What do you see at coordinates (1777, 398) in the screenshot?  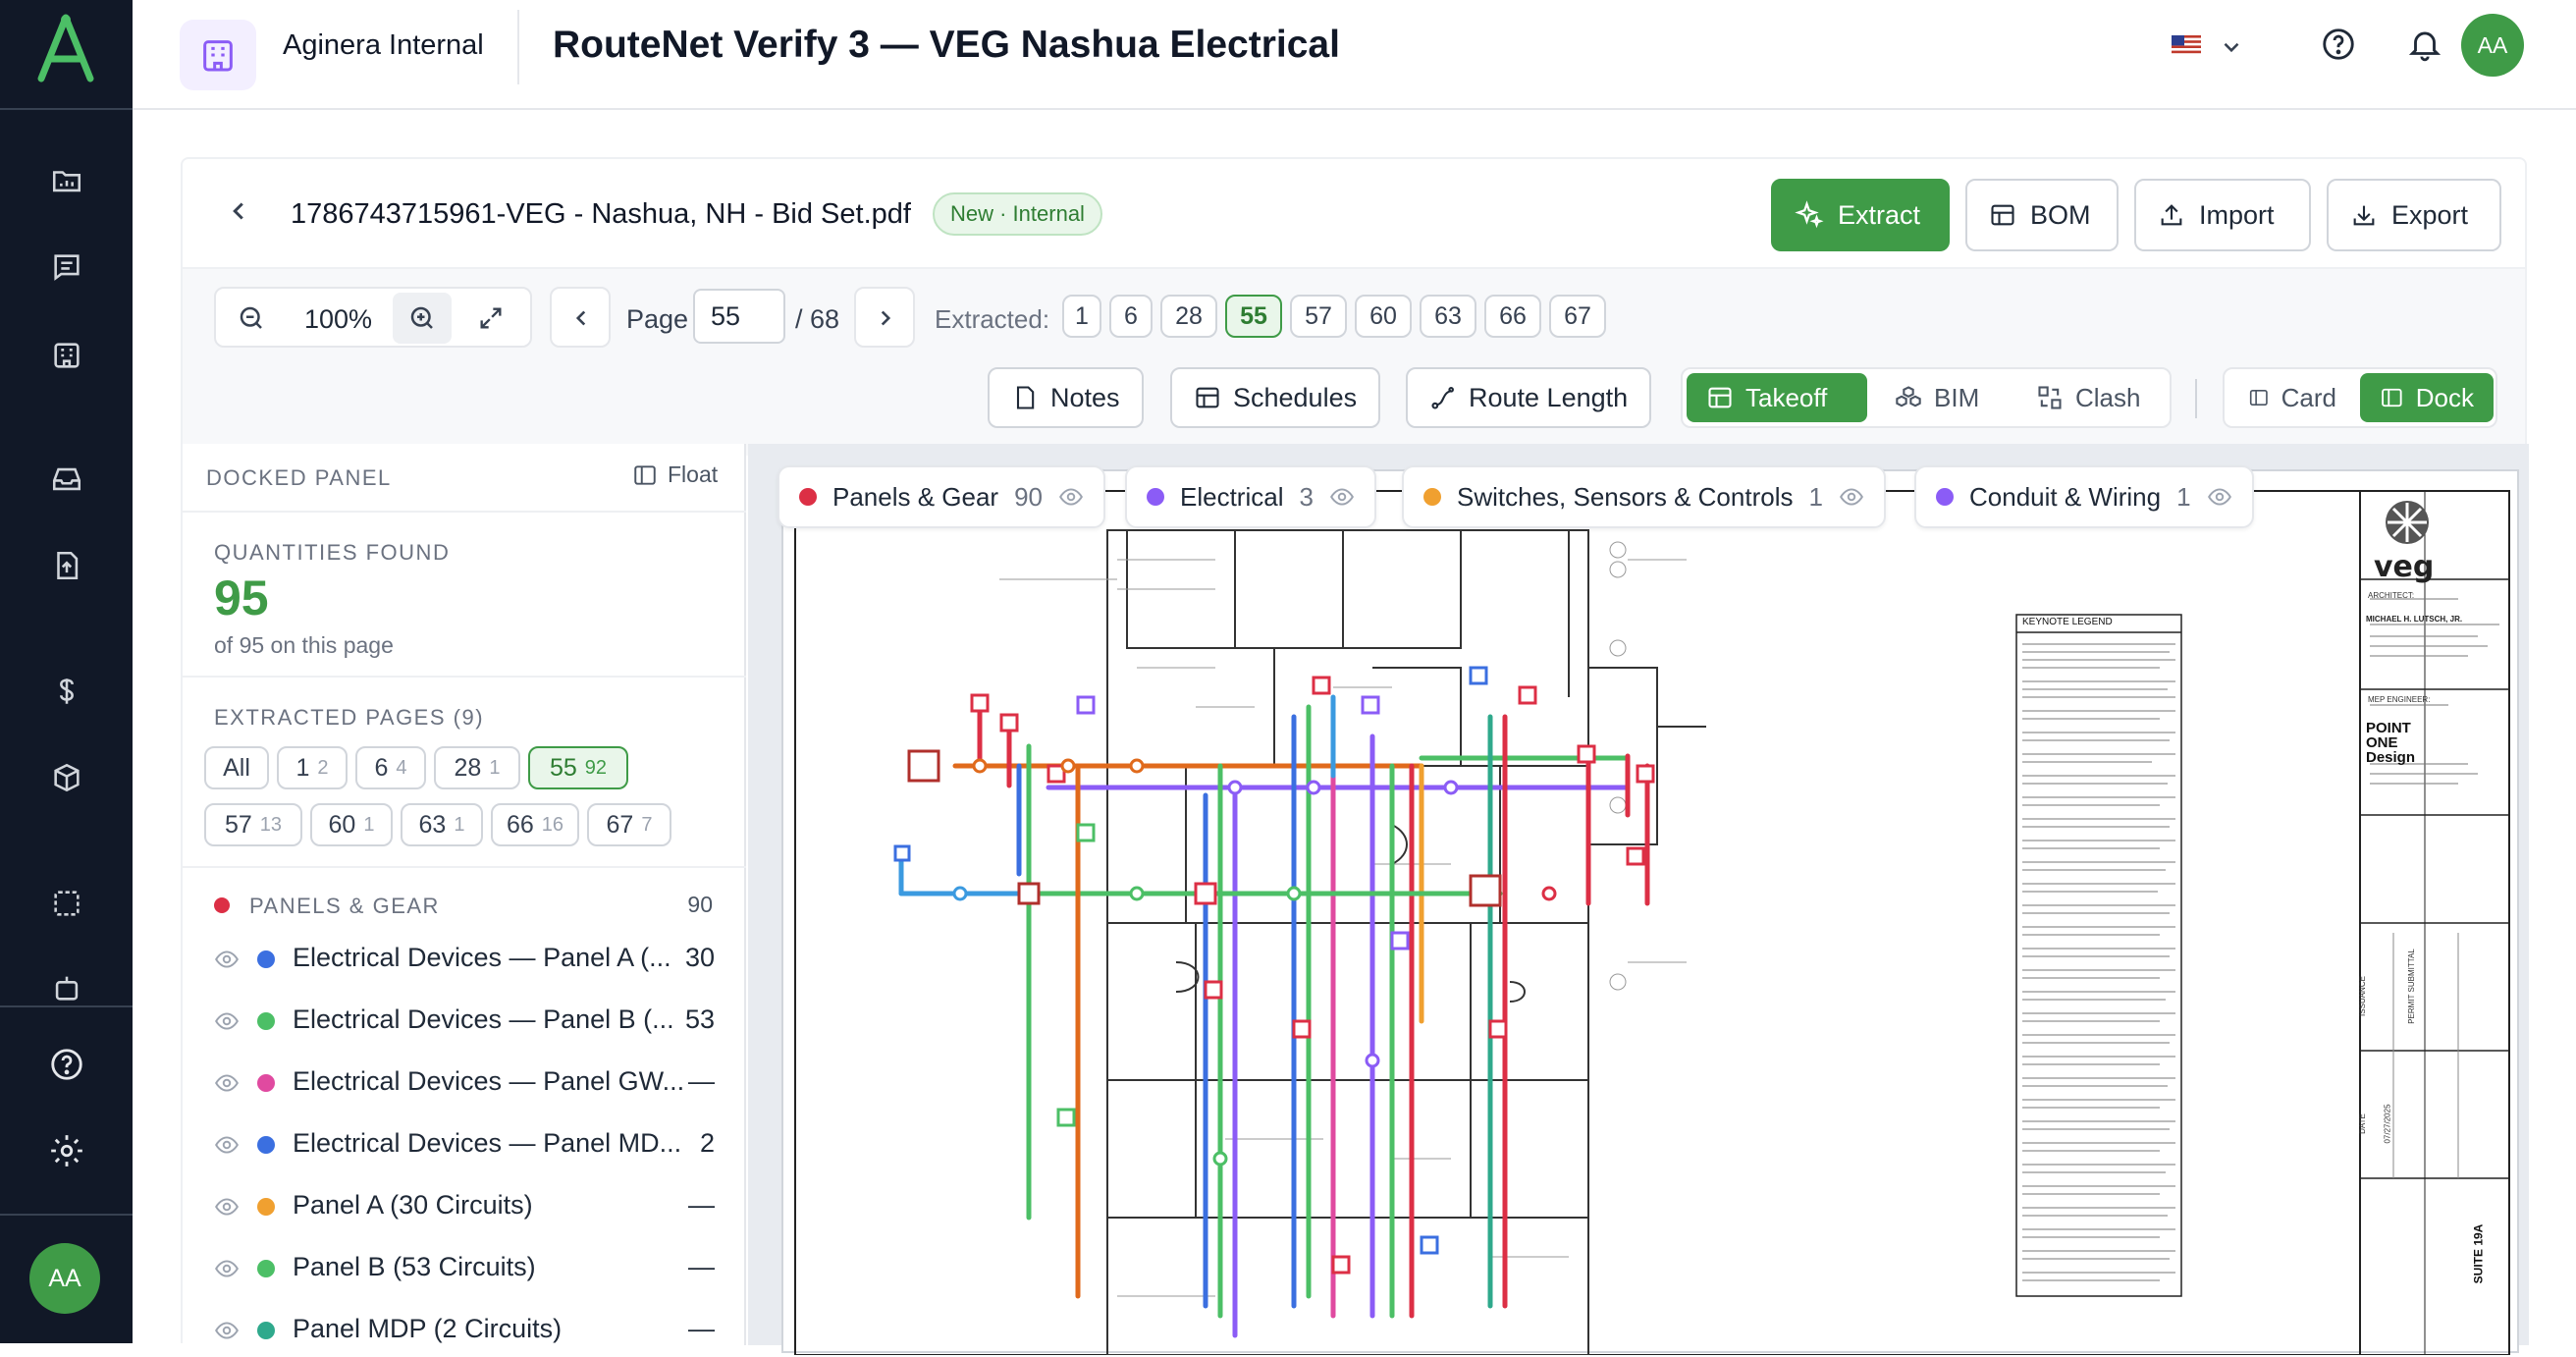 I see `takeoff-tab: Takeoff` at bounding box center [1777, 398].